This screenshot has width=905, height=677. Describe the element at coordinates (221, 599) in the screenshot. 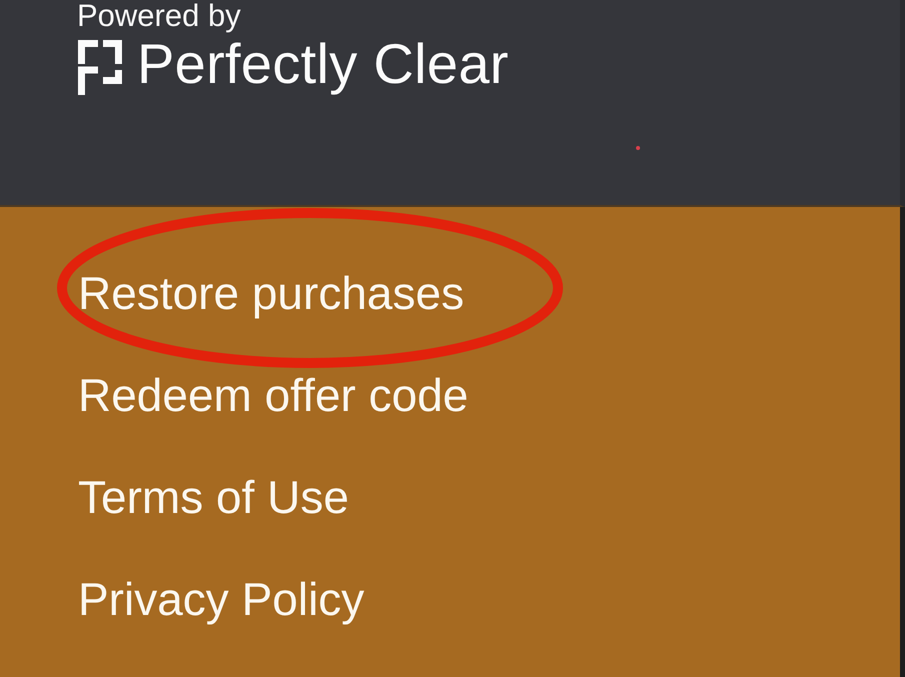

I see `menu-item: Privacy Policy` at that location.